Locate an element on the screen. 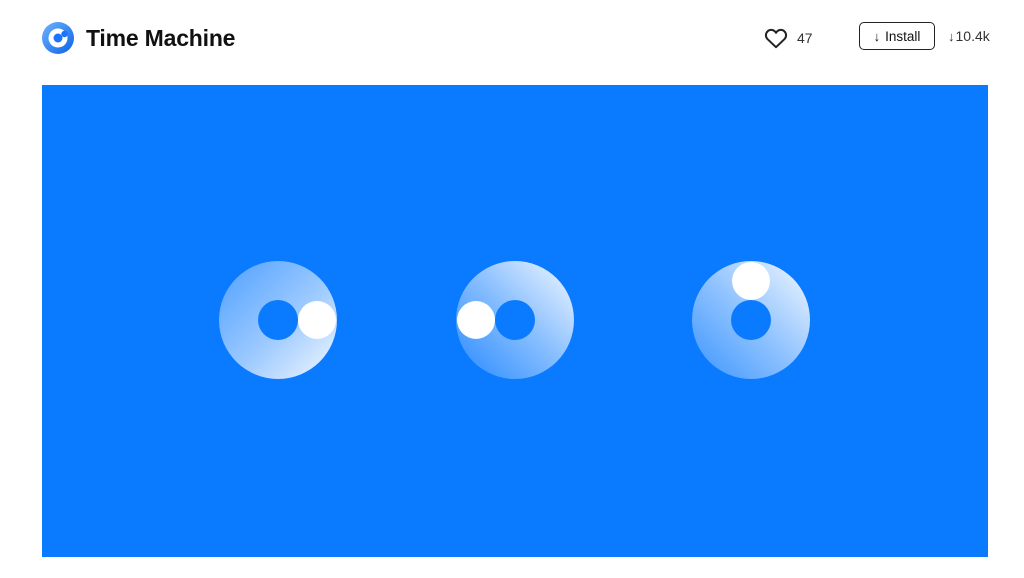  app-header: Time Machine 47 ↓ Install ↓ 10.4k is located at coordinates (512, 38).